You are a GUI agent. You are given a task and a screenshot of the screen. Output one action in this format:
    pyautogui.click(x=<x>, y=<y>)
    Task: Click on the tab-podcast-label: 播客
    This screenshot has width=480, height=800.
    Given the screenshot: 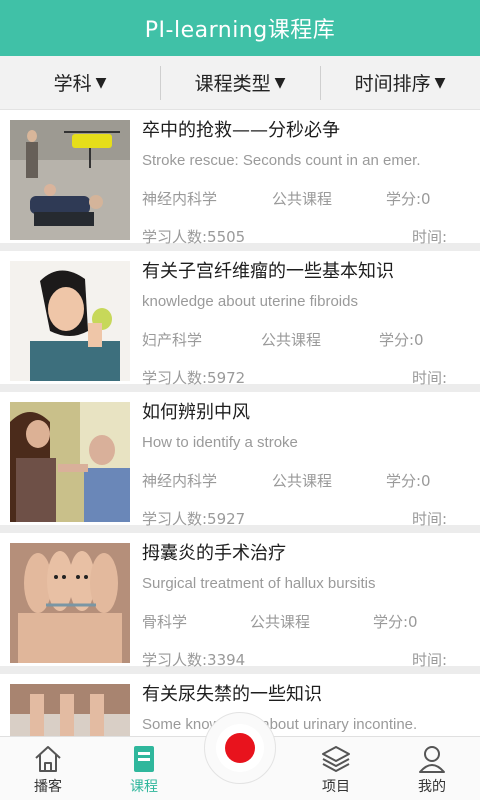 What is the action you would take?
    pyautogui.click(x=48, y=787)
    